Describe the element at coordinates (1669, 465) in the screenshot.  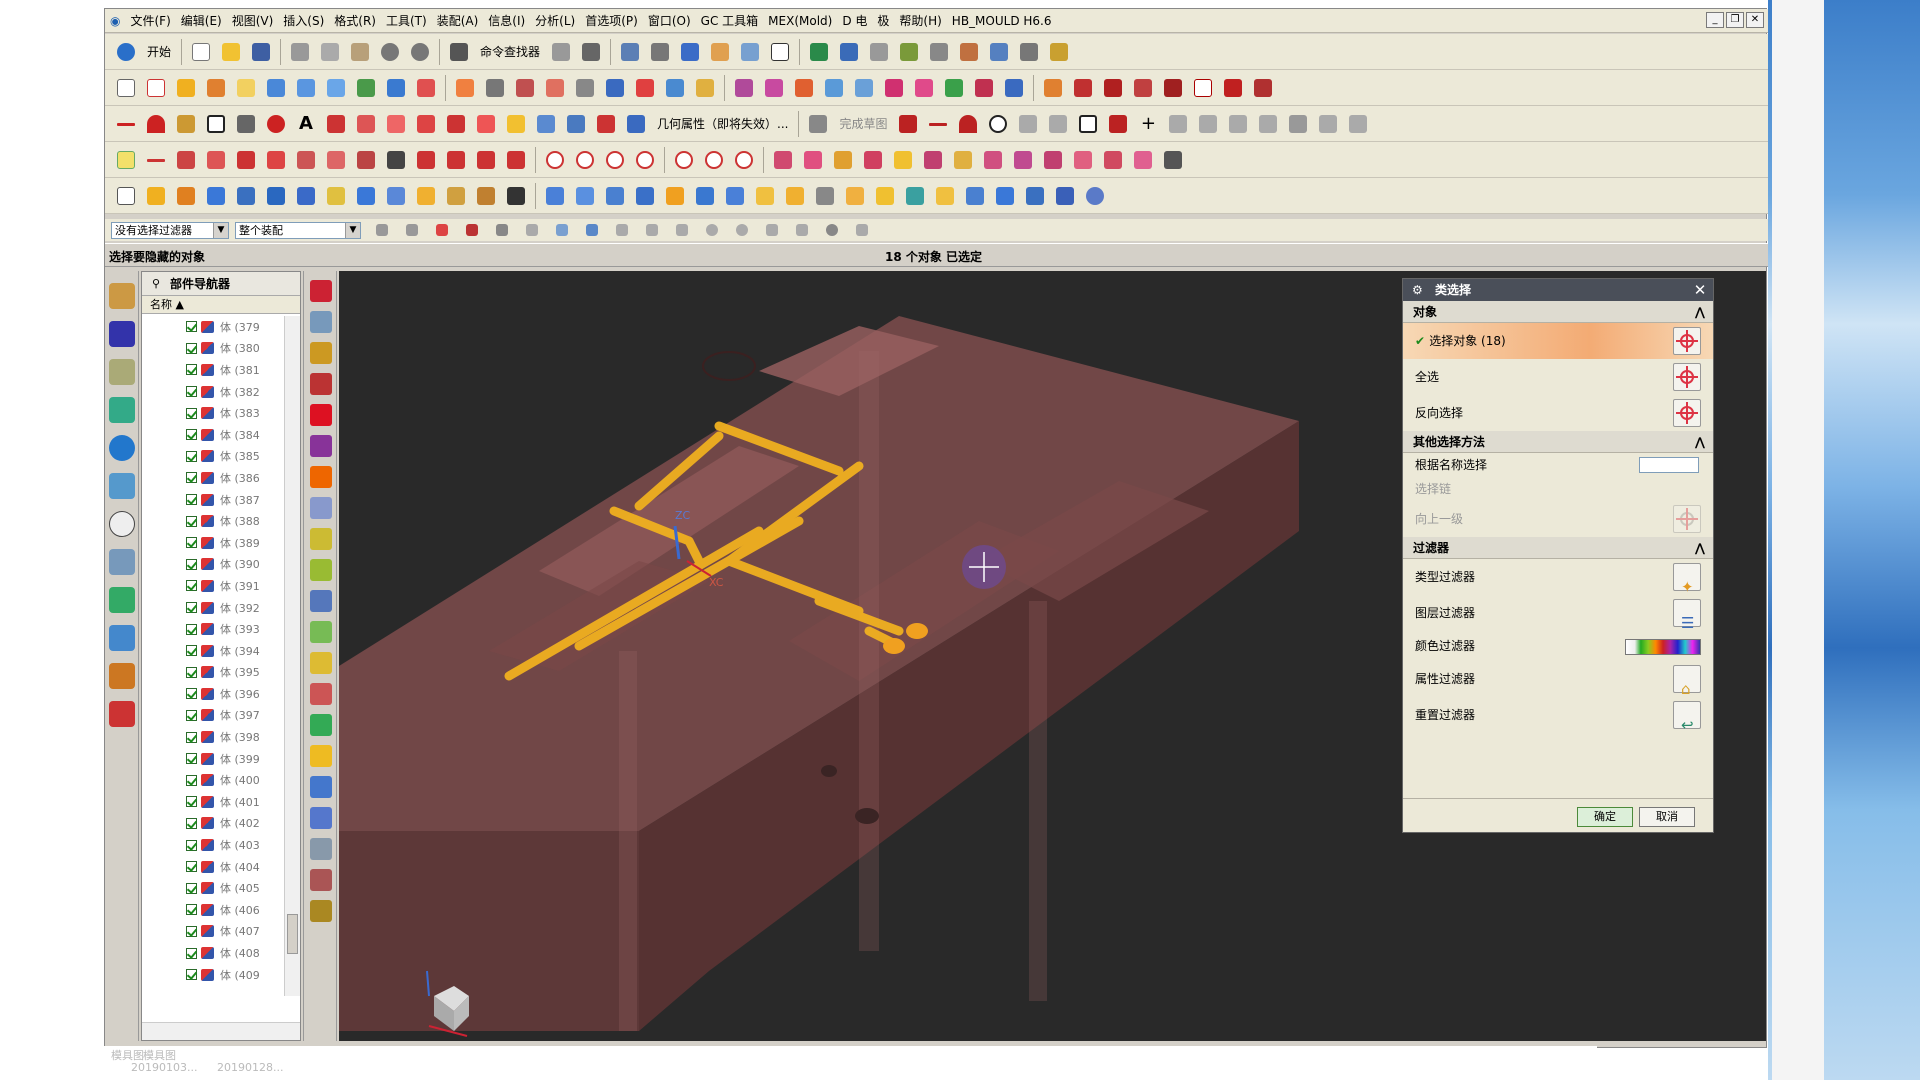
I see `name-input` at that location.